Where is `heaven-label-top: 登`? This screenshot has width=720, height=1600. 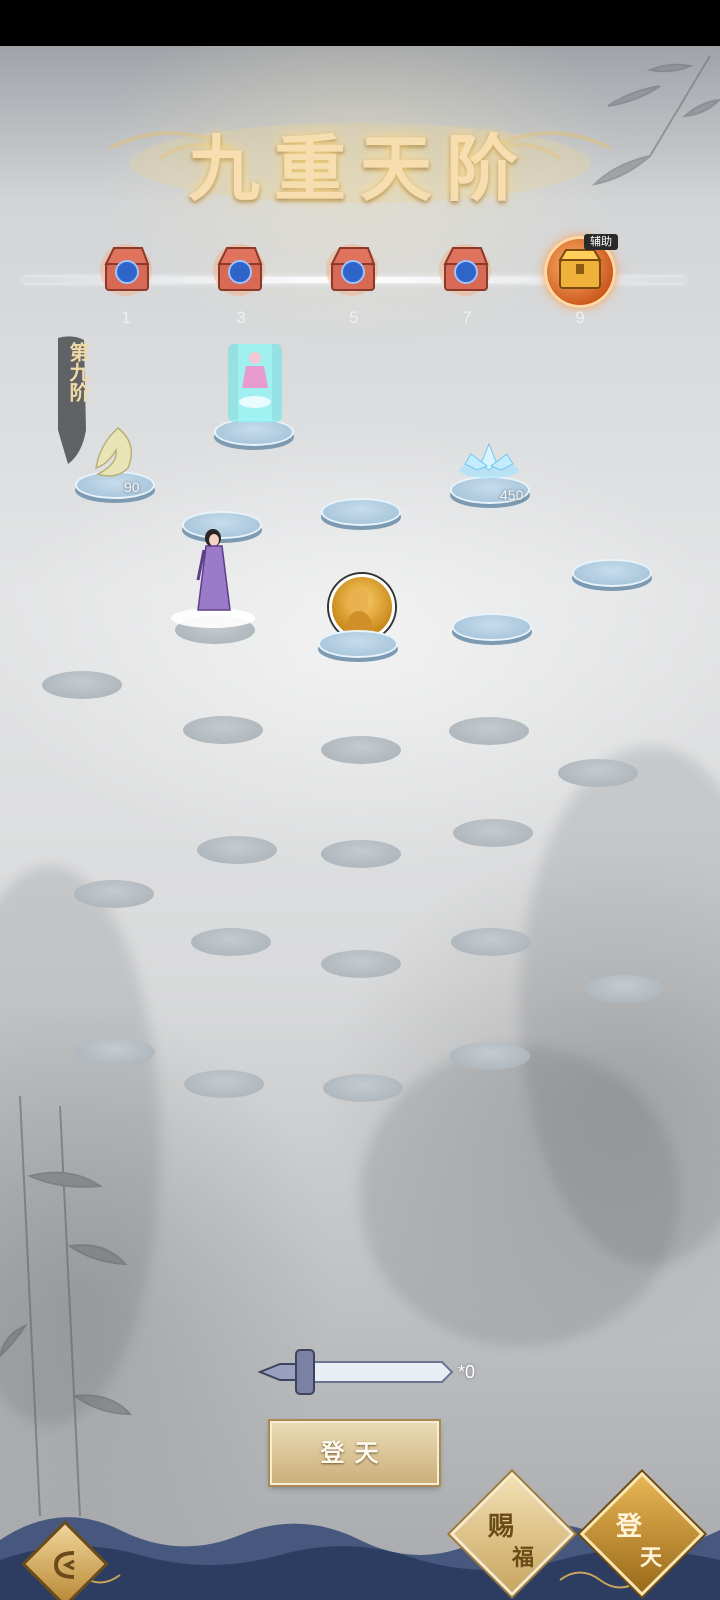
heaven-label-top: 登 is located at coordinates (629, 1527).